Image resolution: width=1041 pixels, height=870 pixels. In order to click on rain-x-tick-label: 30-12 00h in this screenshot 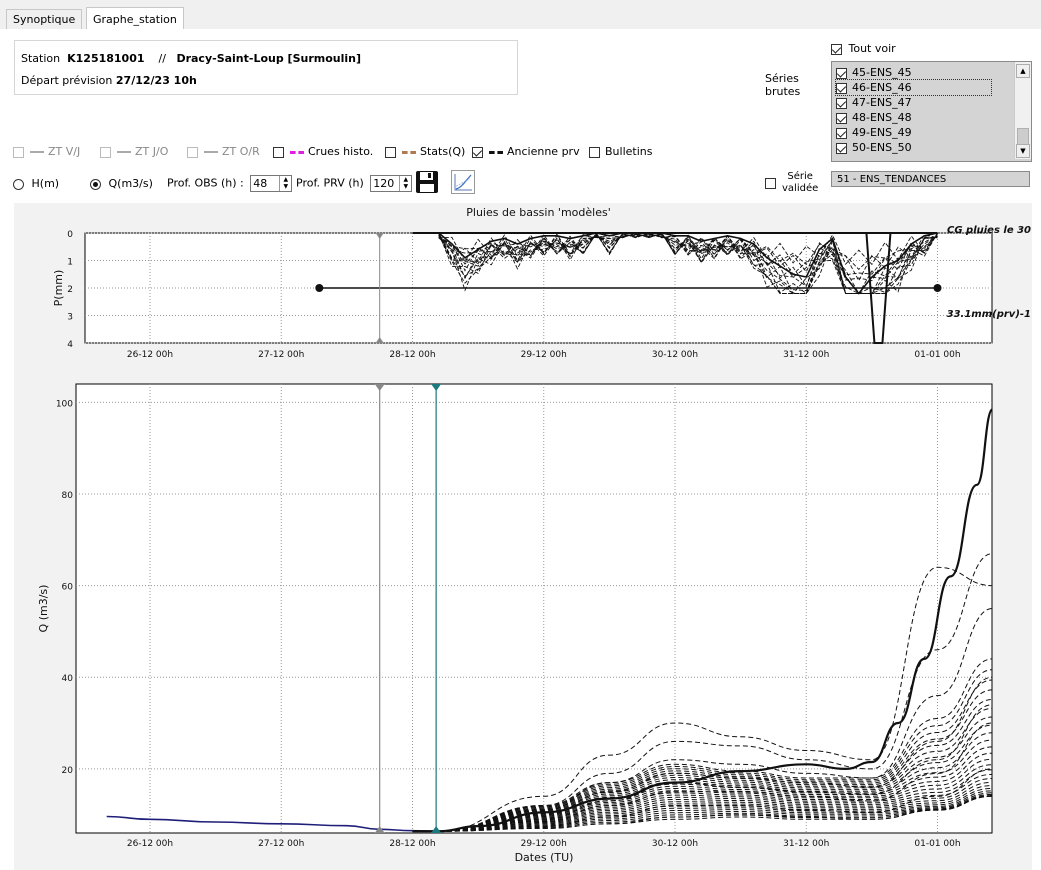, I will do `click(675, 355)`.